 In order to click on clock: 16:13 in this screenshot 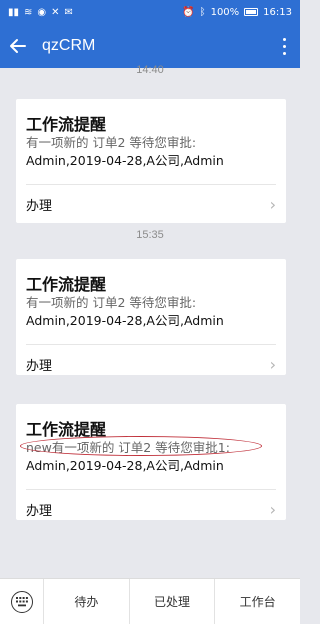, I will do `click(277, 12)`.